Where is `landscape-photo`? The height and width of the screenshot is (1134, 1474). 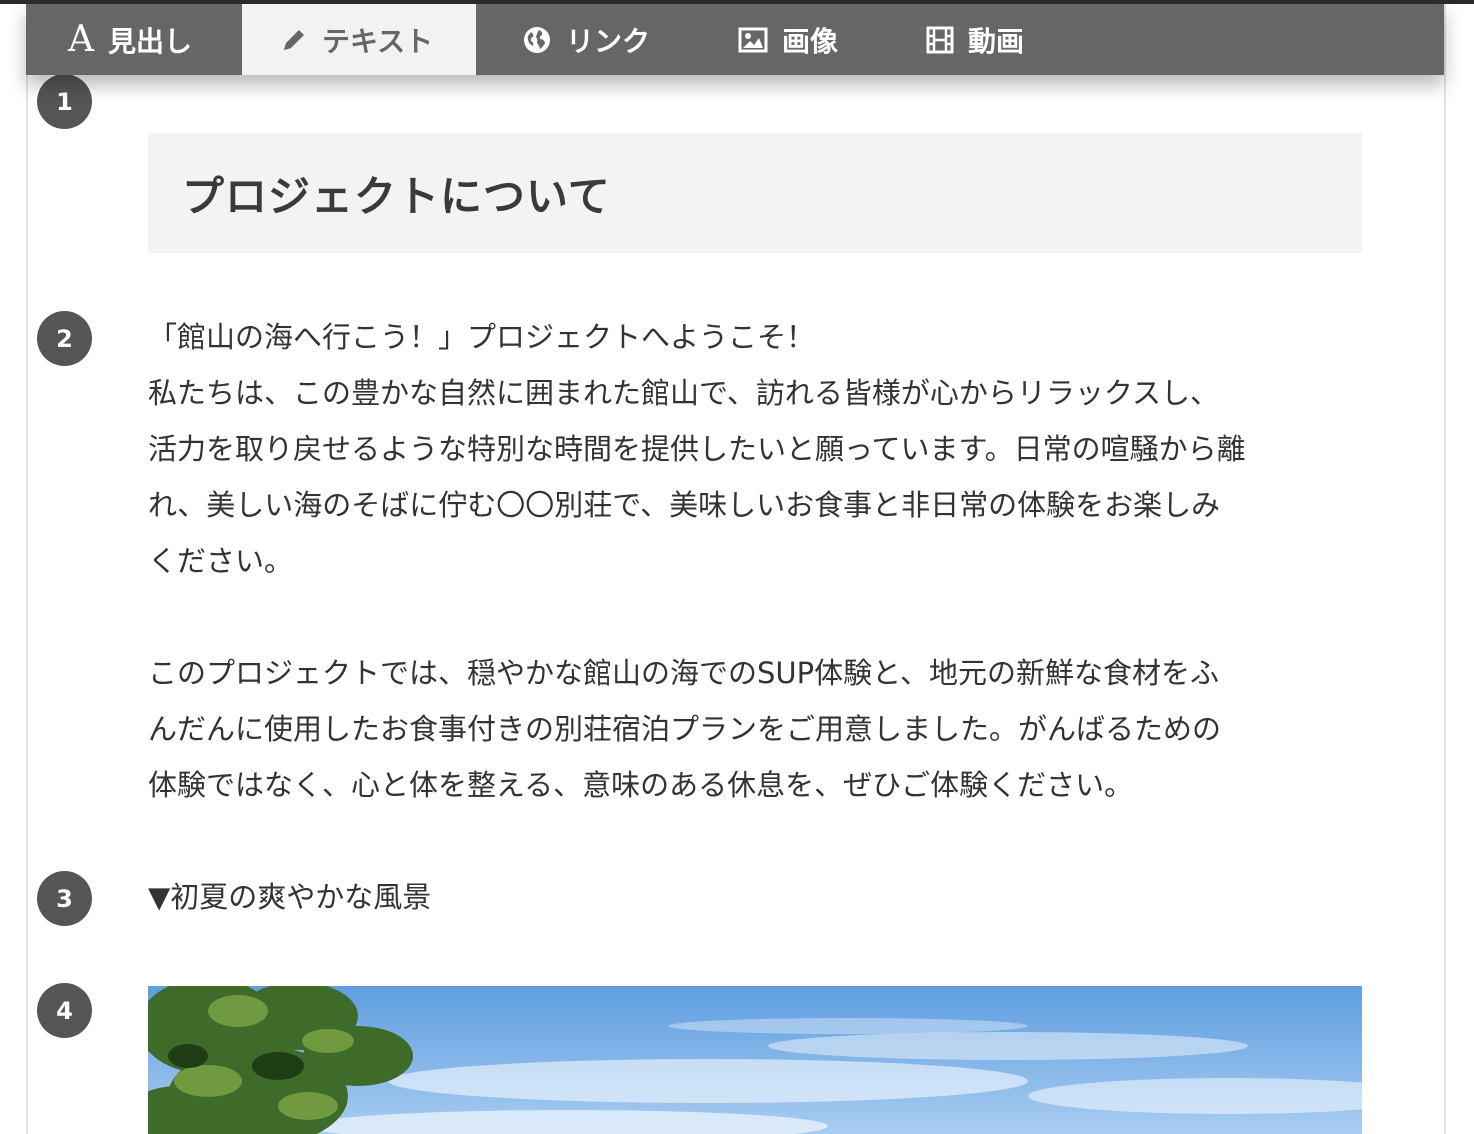
landscape-photo is located at coordinates (755, 1060).